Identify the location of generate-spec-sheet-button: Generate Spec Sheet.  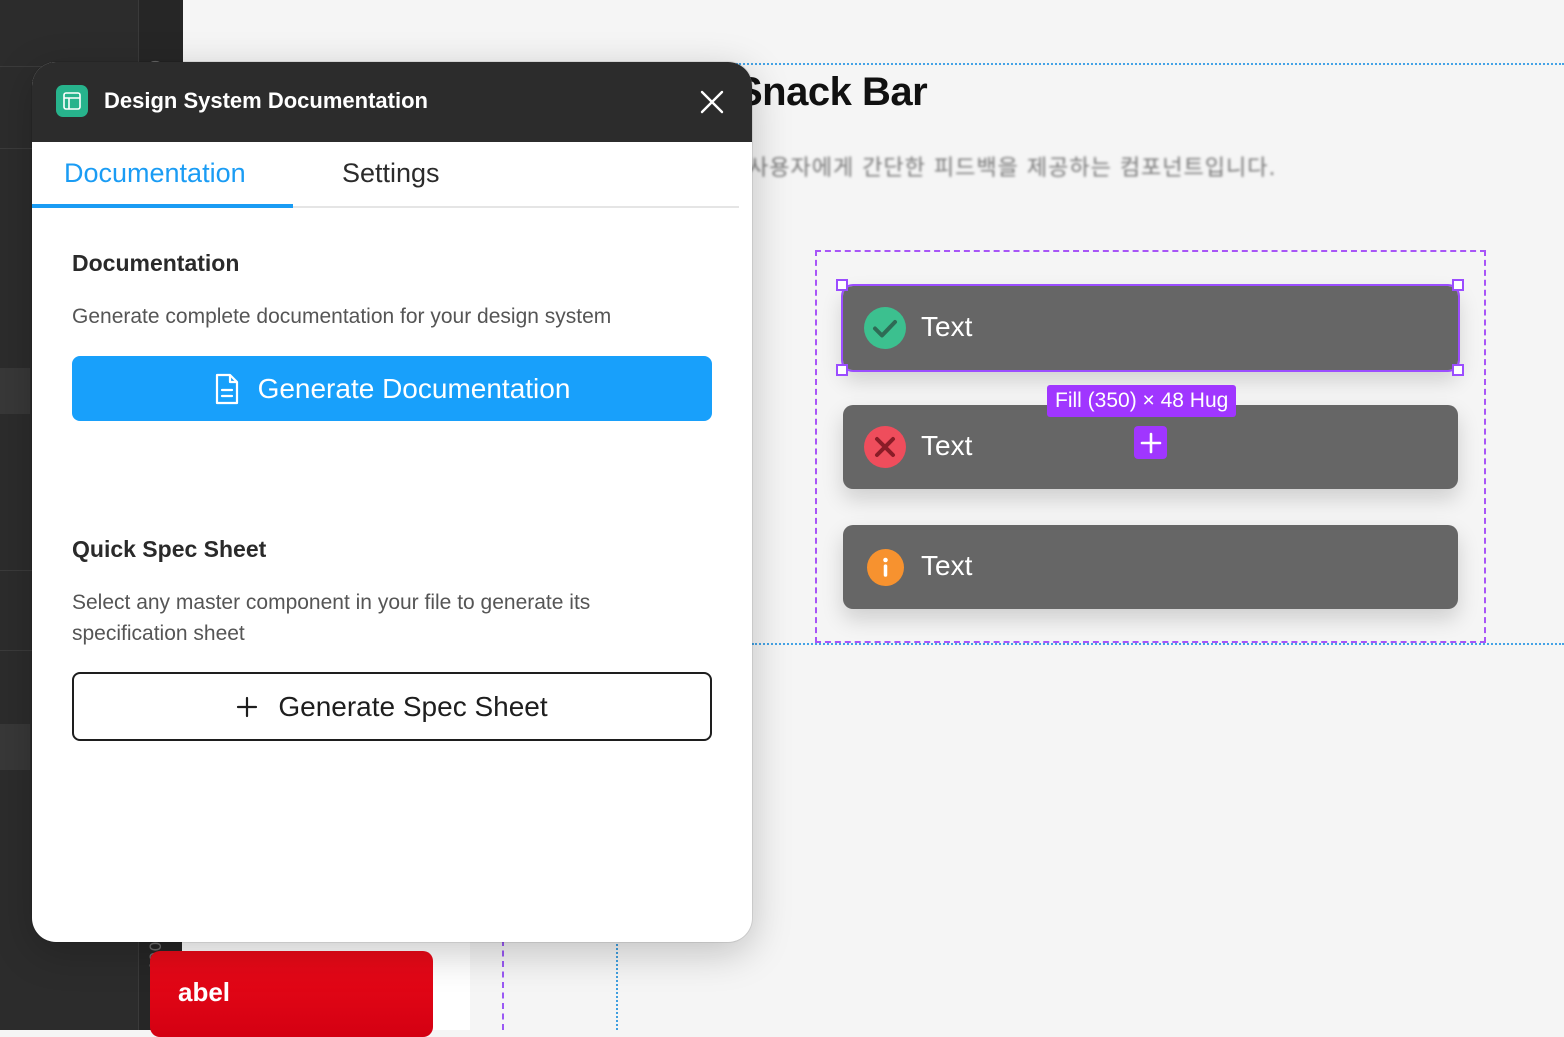
(392, 706).